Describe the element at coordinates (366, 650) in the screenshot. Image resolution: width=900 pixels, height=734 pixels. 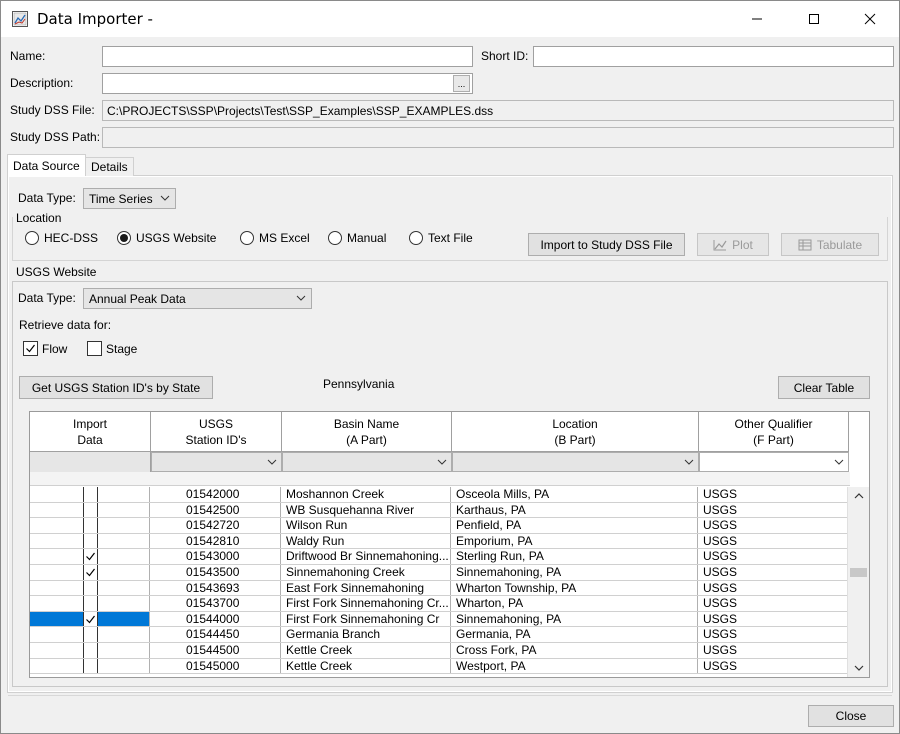
I see `basin-name-cell: Kettle Creek` at that location.